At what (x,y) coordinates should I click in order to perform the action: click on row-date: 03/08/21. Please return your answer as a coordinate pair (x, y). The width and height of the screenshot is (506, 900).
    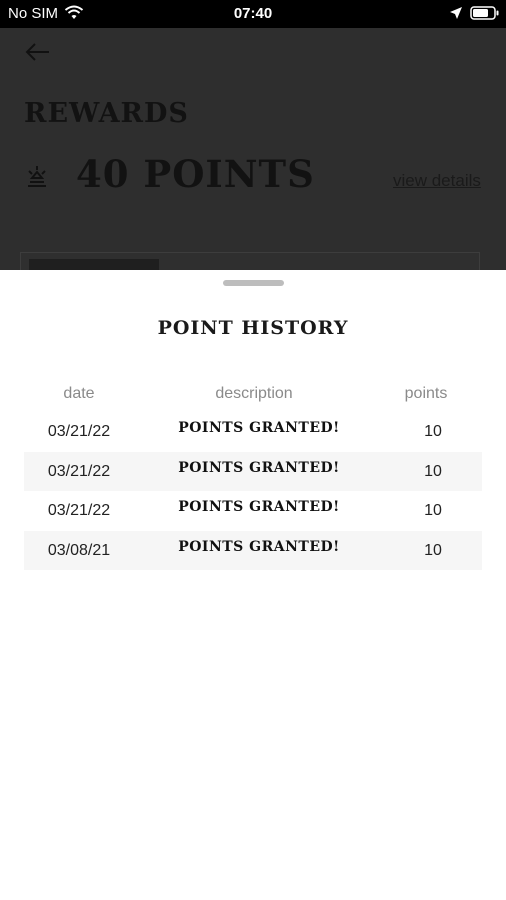
    Looking at the image, I should click on (79, 550).